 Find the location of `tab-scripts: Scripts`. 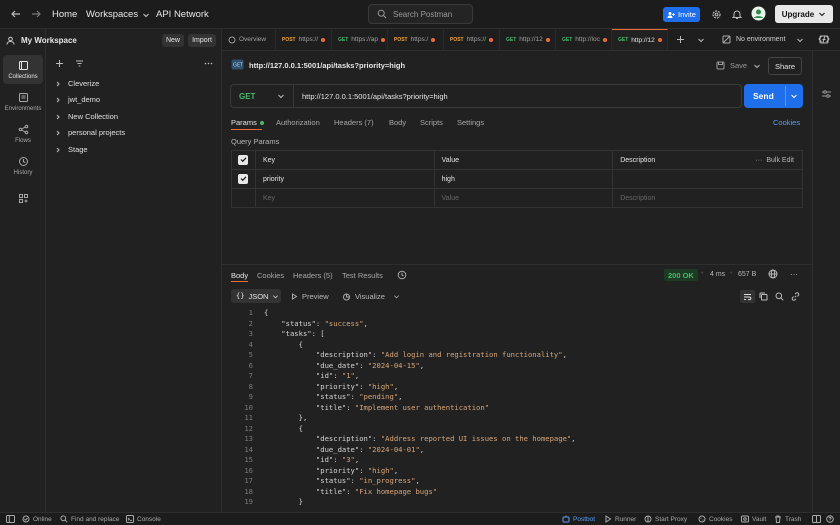

tab-scripts: Scripts is located at coordinates (431, 122).